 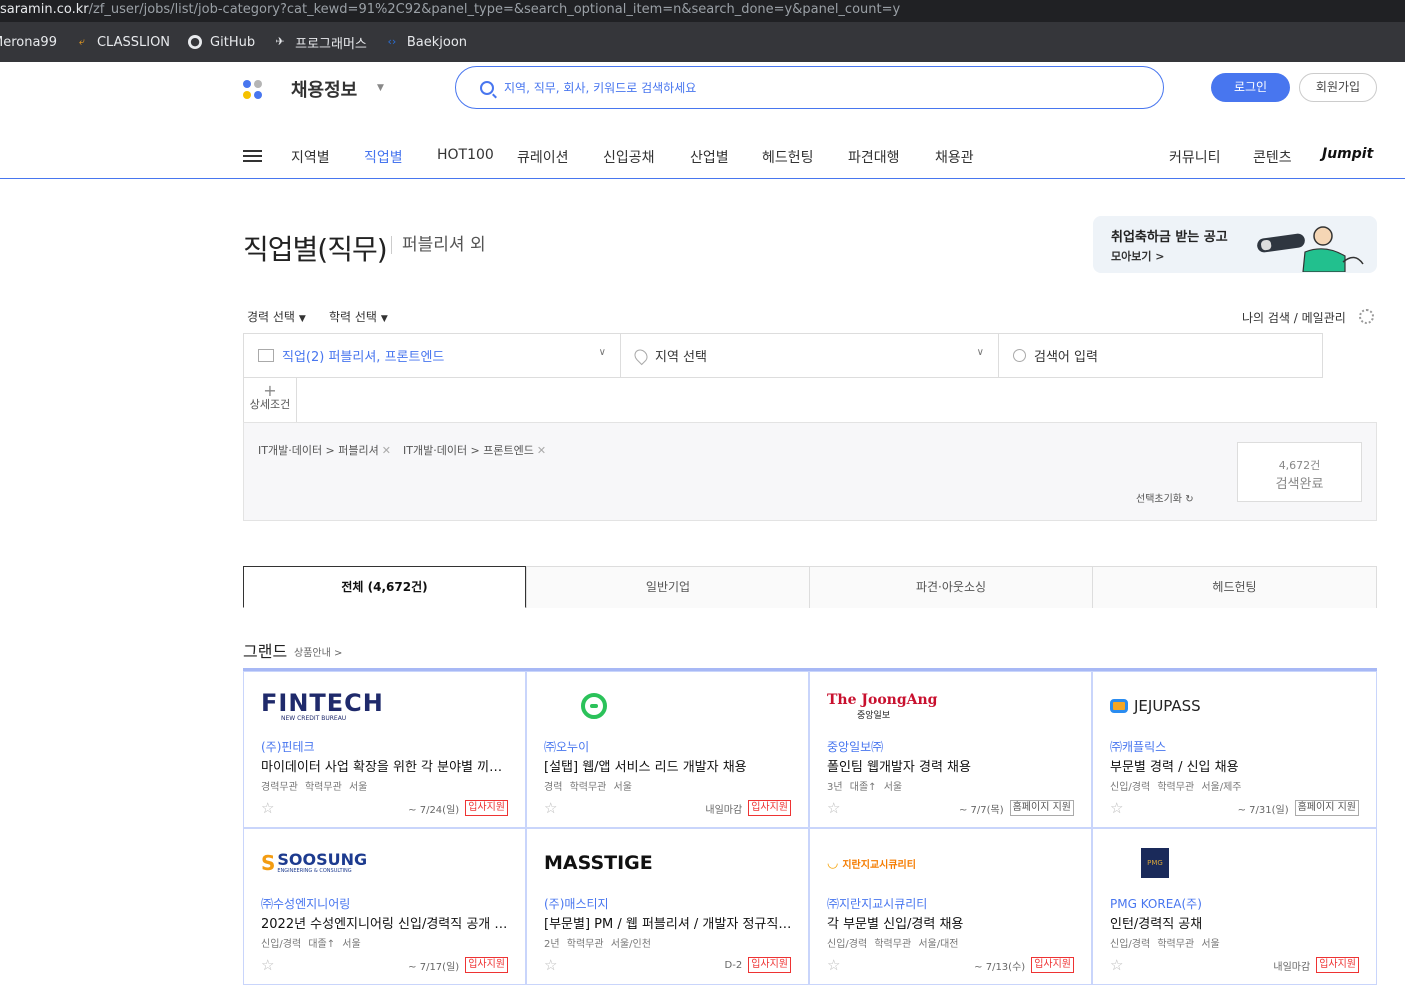 I want to click on hamburger-menu-icon, so click(x=252, y=156).